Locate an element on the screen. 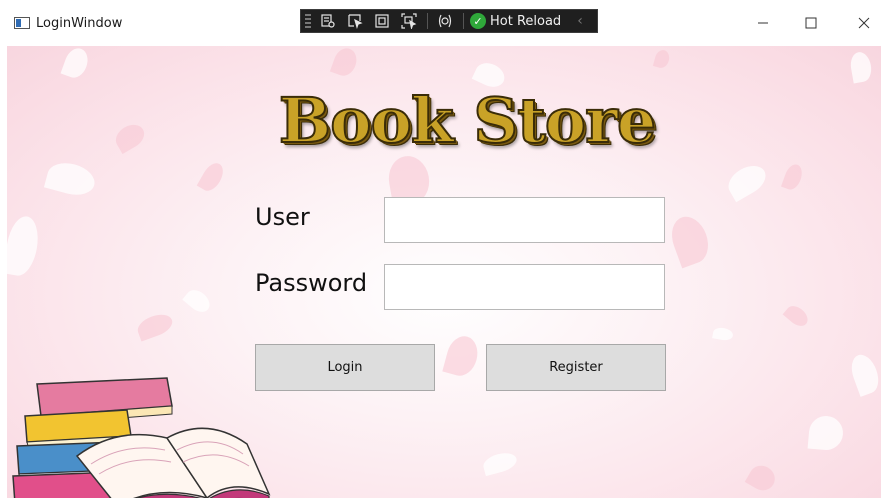 The image size is (881, 498). user-input is located at coordinates (524, 220).